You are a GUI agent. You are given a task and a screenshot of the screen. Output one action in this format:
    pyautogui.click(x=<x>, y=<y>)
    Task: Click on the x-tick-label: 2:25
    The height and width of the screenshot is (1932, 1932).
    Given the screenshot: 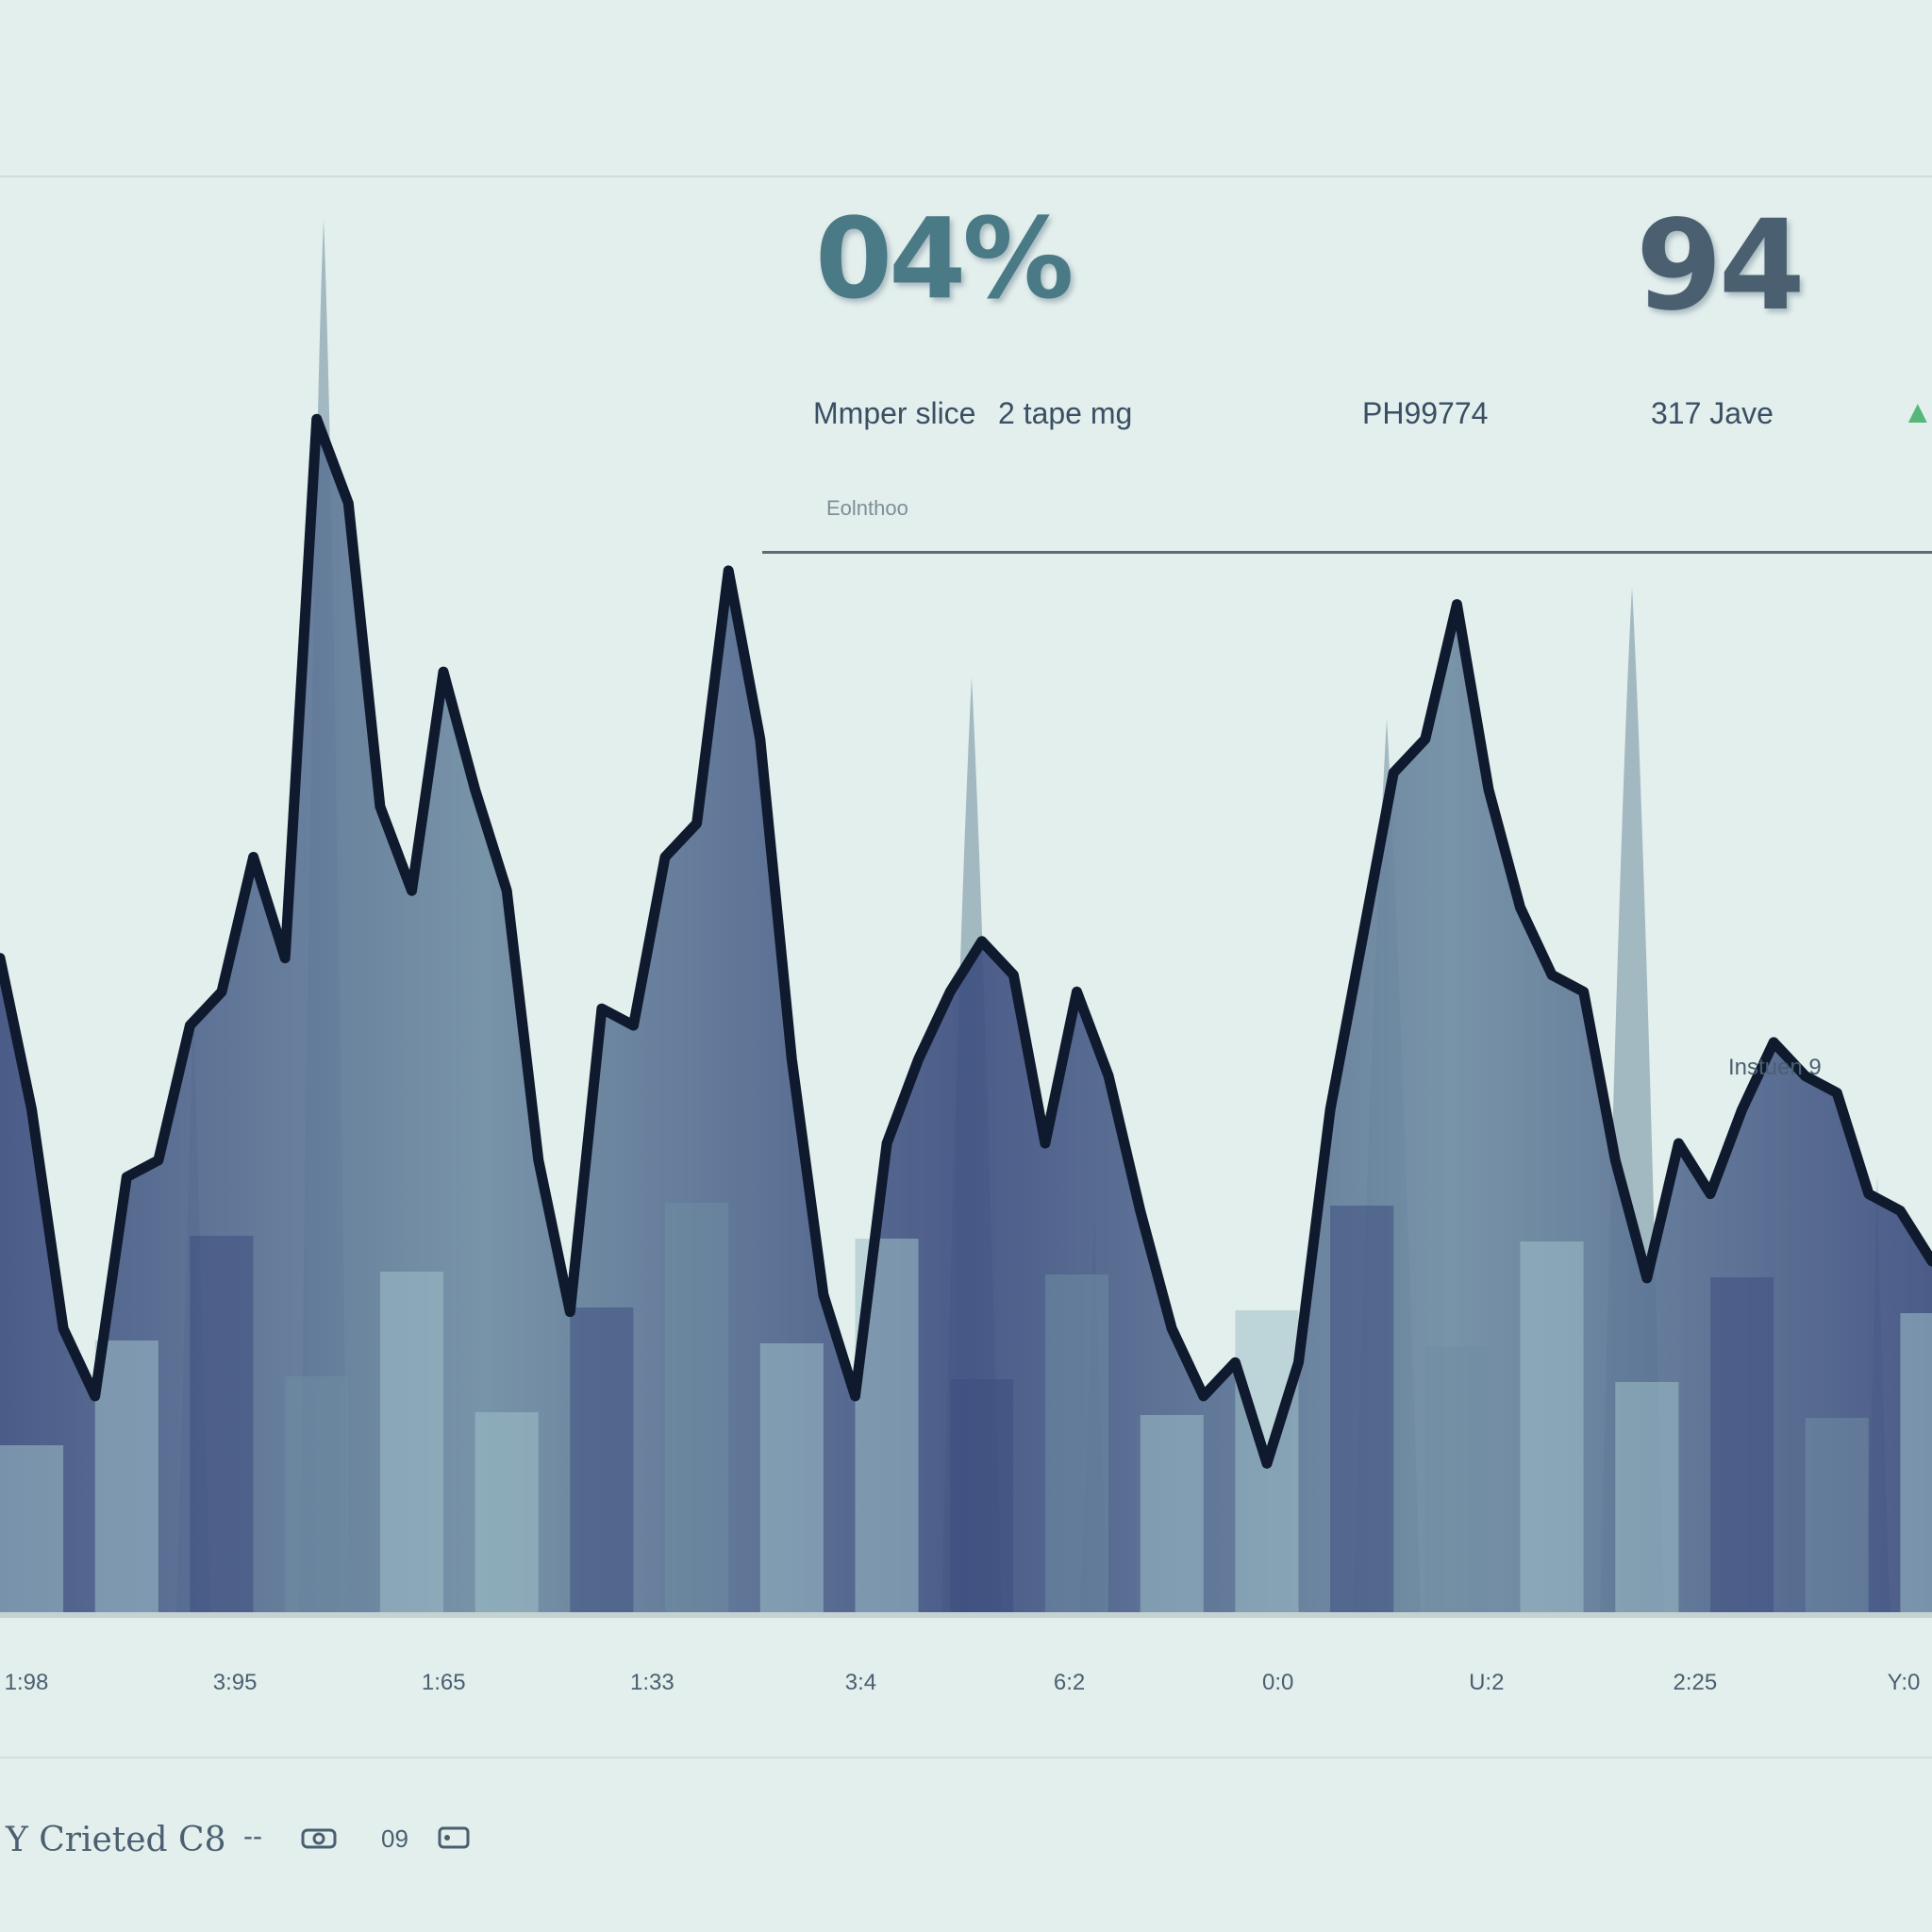 What is the action you would take?
    pyautogui.click(x=1696, y=1682)
    